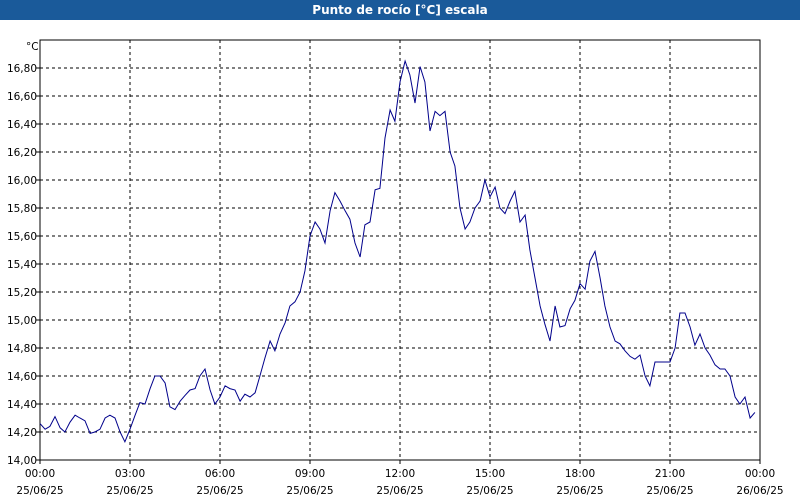  Describe the element at coordinates (22, 461) in the screenshot. I see `y-tick-label: 14,00` at that location.